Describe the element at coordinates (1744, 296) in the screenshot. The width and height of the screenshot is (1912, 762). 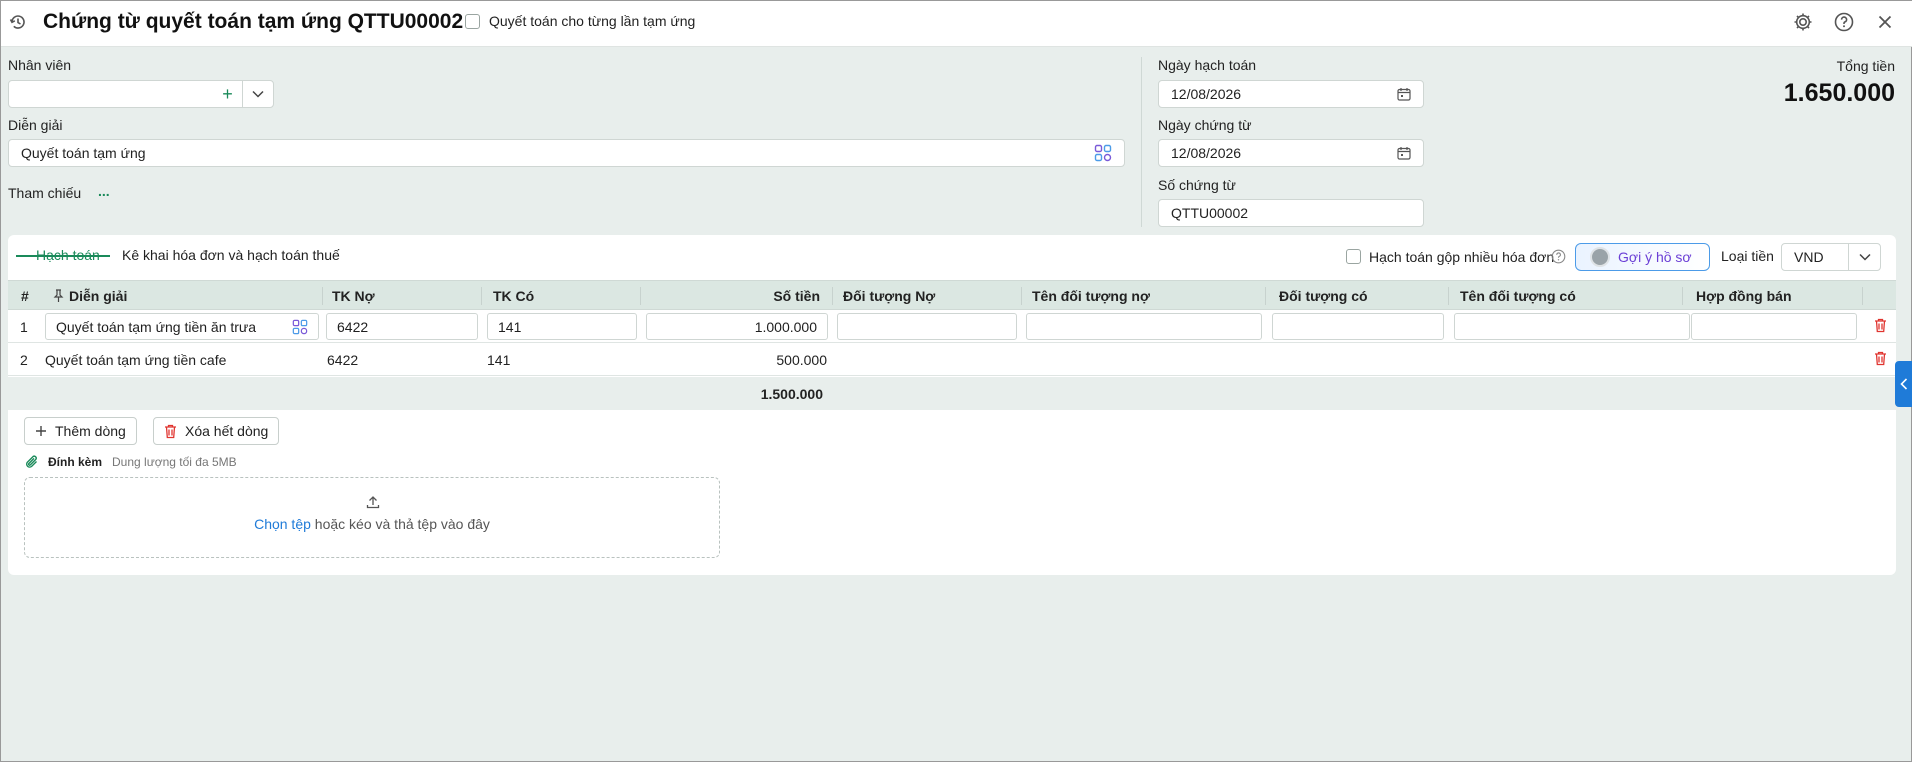
I see `col-header-sales-contract: Hợp đồng bán` at that location.